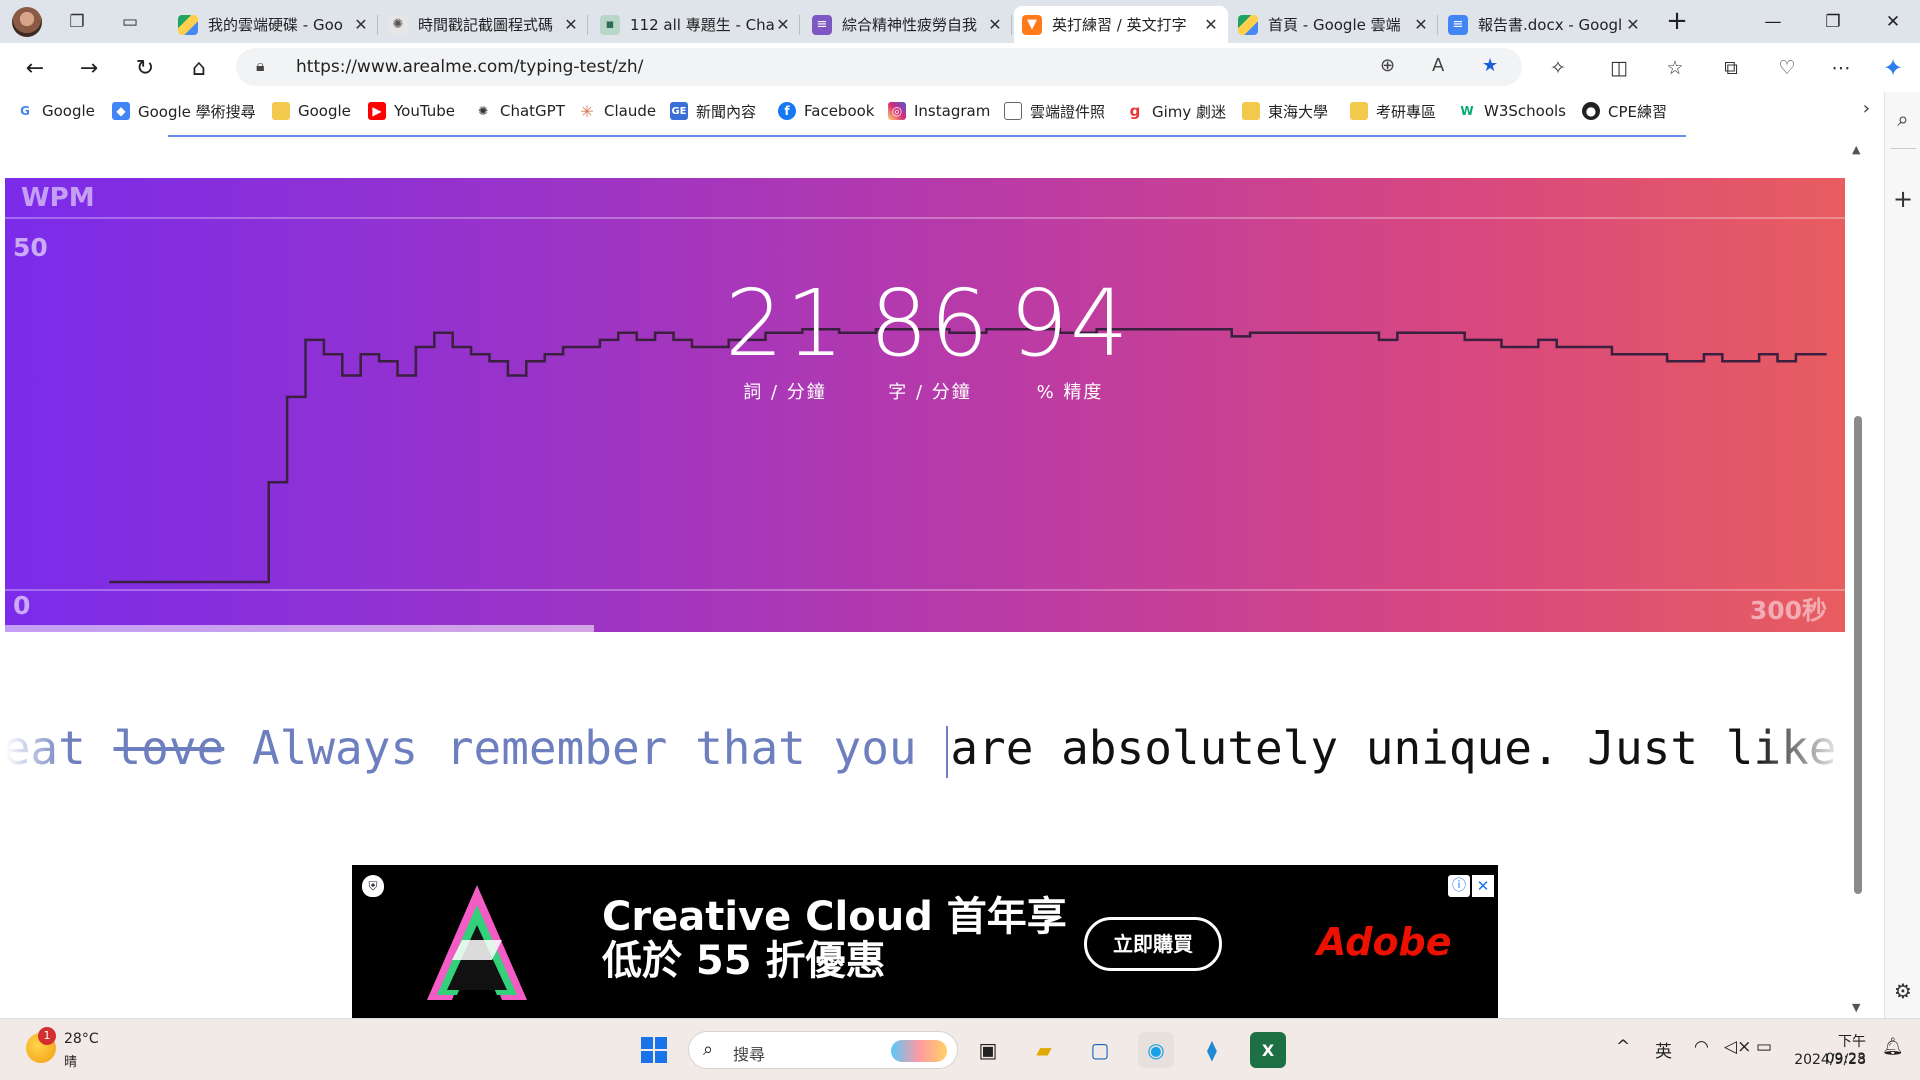 This screenshot has width=1920, height=1080. I want to click on fade-left, so click(35, 748).